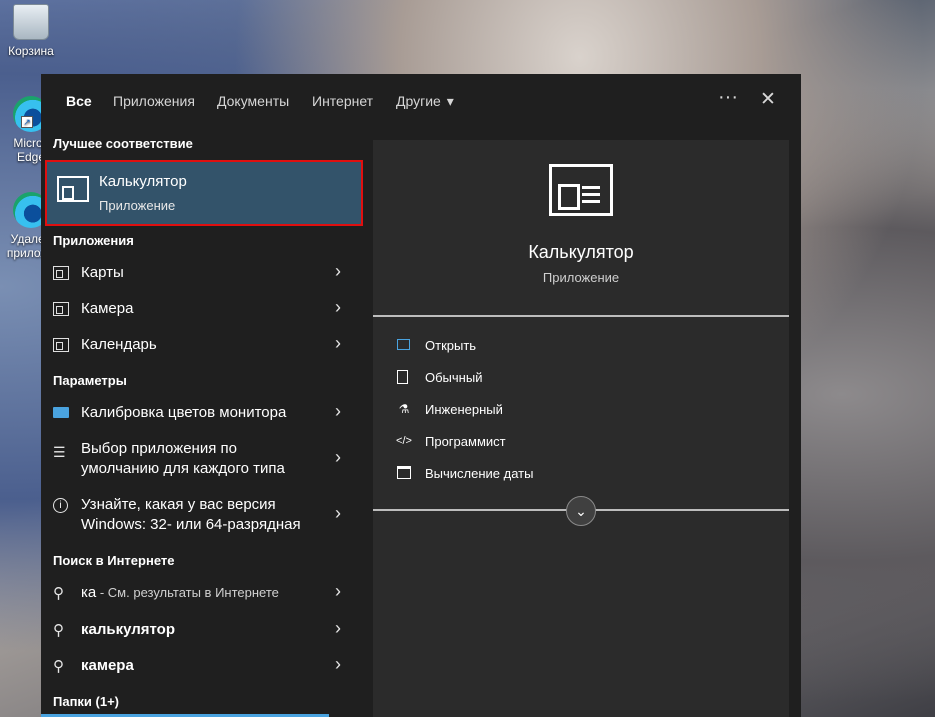 This screenshot has height=717, width=935. What do you see at coordinates (201, 273) in the screenshot?
I see `app-item-maps: Карты ›` at bounding box center [201, 273].